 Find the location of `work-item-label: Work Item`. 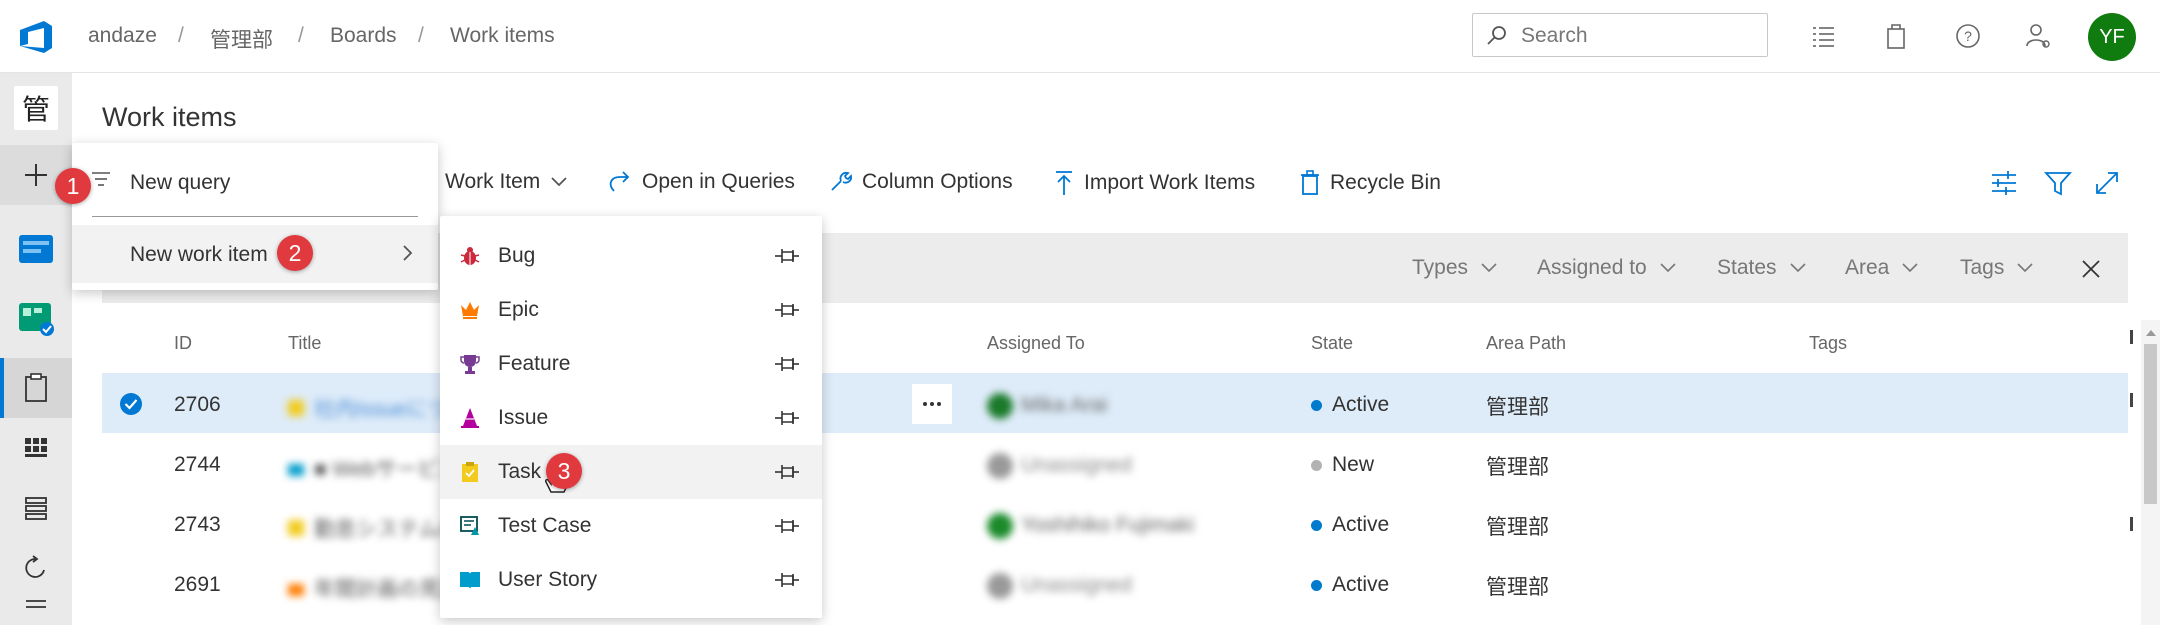

work-item-label: Work Item is located at coordinates (493, 181).